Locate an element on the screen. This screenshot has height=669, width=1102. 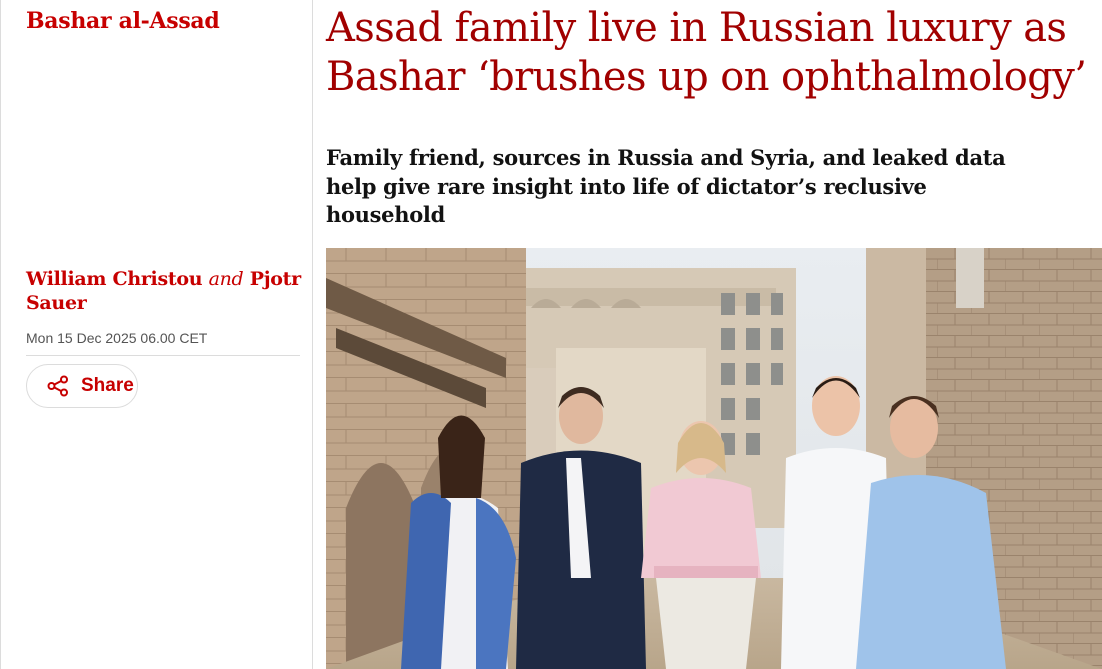
share-icon is located at coordinates (57, 386).